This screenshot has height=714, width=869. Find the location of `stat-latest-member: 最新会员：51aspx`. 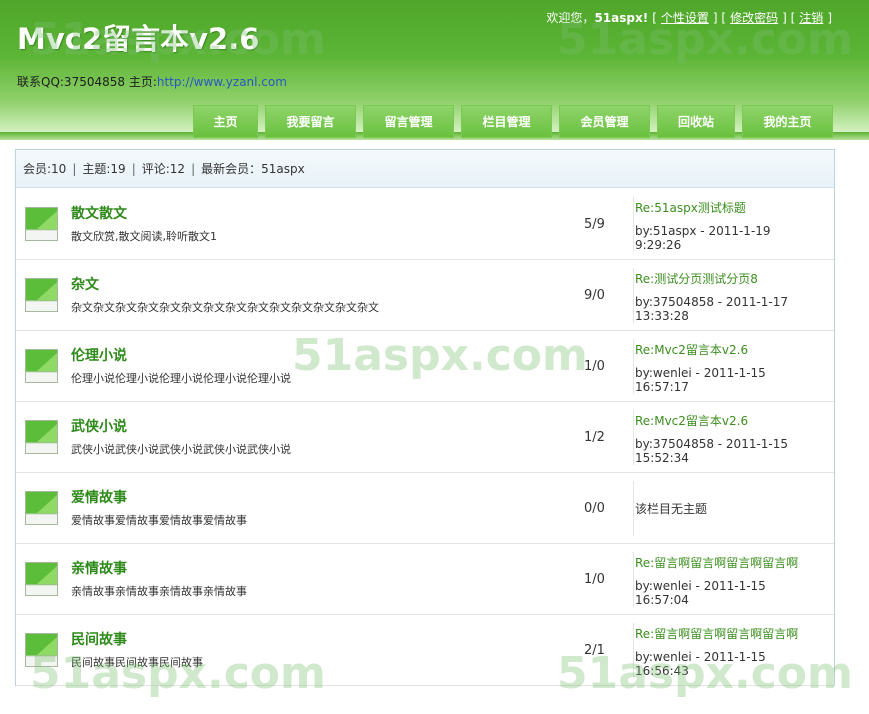

stat-latest-member: 最新会员：51aspx is located at coordinates (253, 169).